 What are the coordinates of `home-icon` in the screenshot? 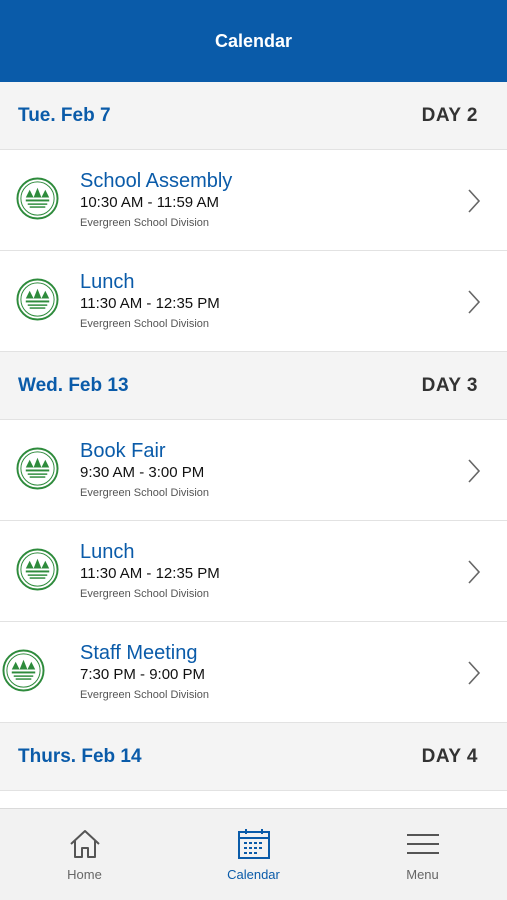 It's located at (84, 844).